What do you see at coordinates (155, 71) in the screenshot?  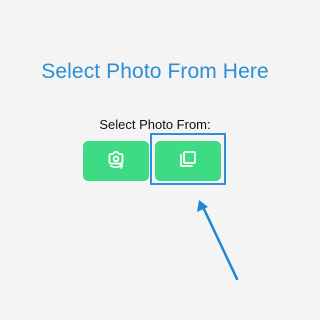 I see `page-title: Select Photo From Here` at bounding box center [155, 71].